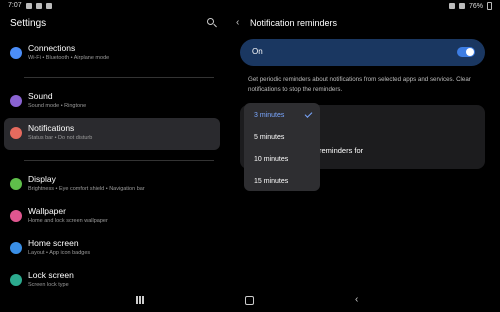 The height and width of the screenshot is (312, 500). Describe the element at coordinates (47, 211) in the screenshot. I see `settings-item-title: Wallpaper` at that location.